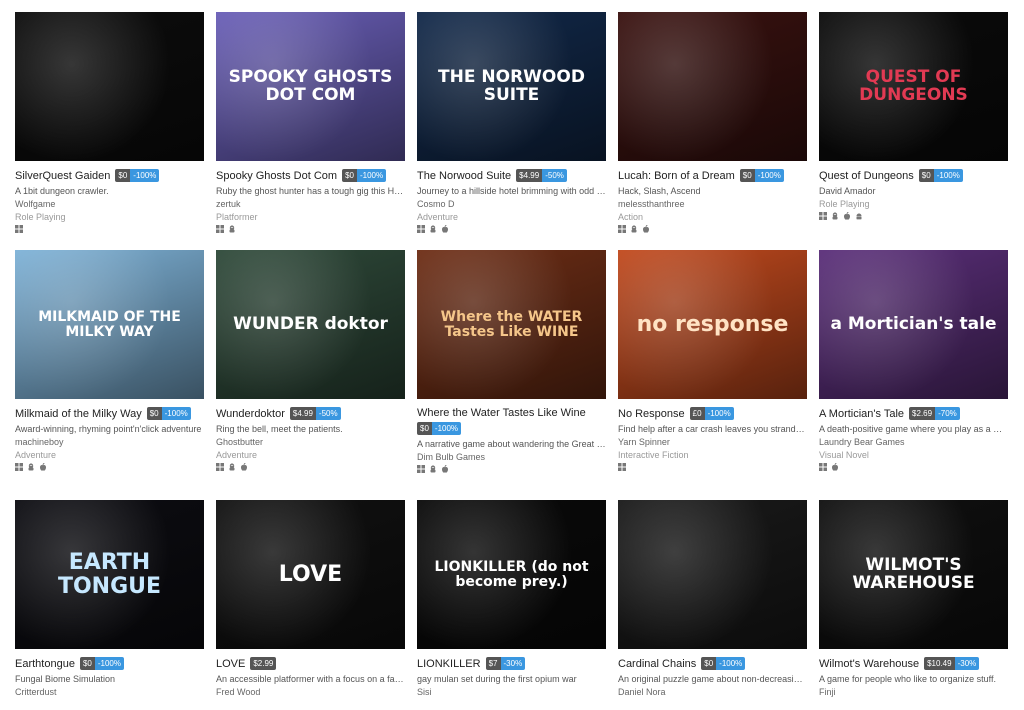 The image size is (1024, 710). I want to click on game-description: Fungal Biome Simulation, so click(65, 679).